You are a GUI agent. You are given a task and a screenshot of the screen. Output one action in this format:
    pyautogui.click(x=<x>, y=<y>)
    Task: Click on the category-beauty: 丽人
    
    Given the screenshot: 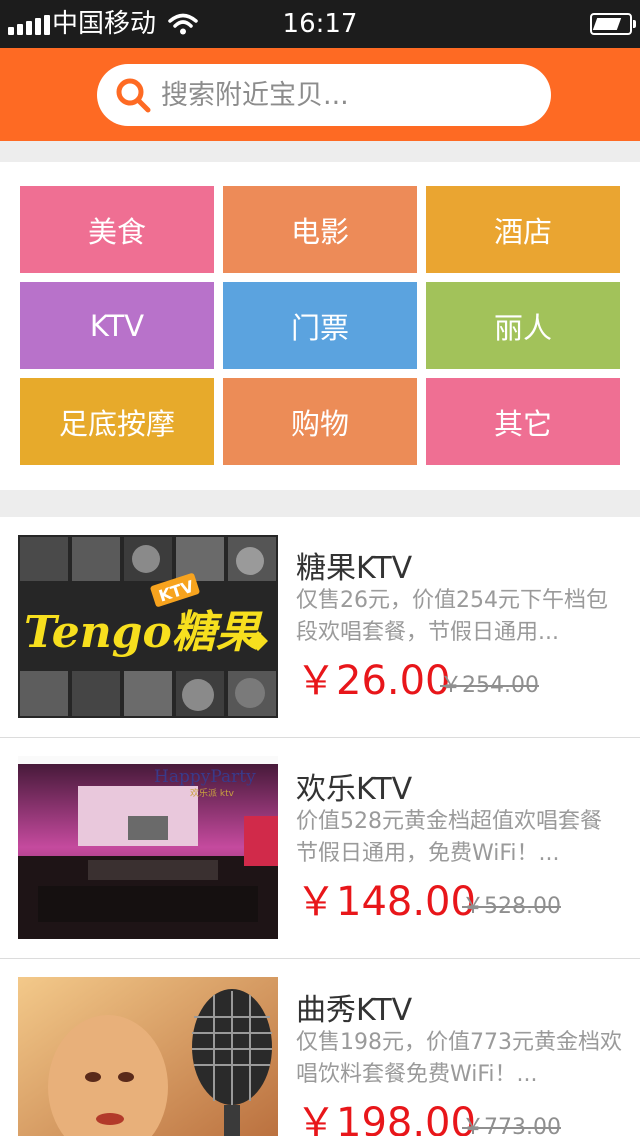 What is the action you would take?
    pyautogui.click(x=523, y=325)
    